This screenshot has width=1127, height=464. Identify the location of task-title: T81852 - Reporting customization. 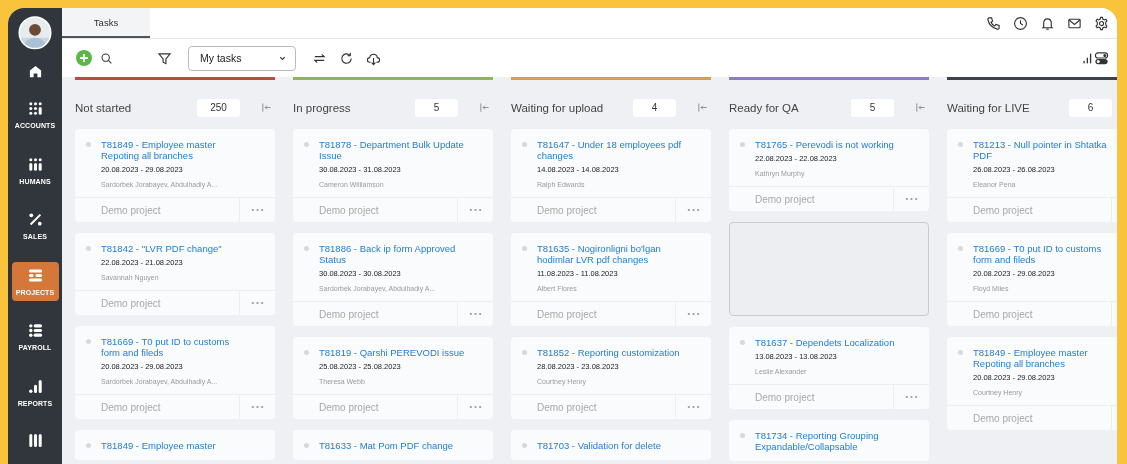
(610, 352).